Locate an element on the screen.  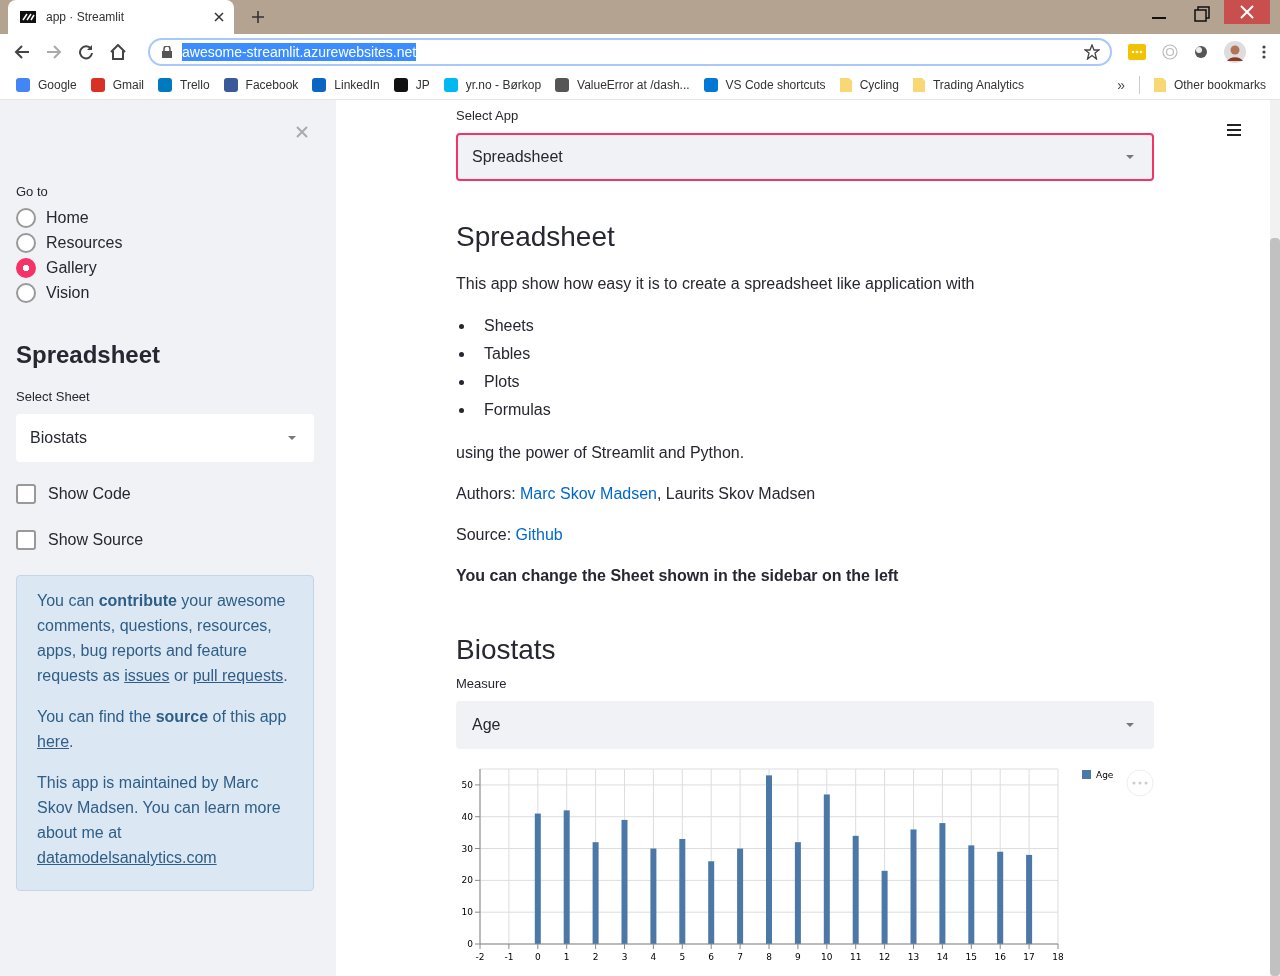
tick-label: 20 is located at coordinates (467, 880).